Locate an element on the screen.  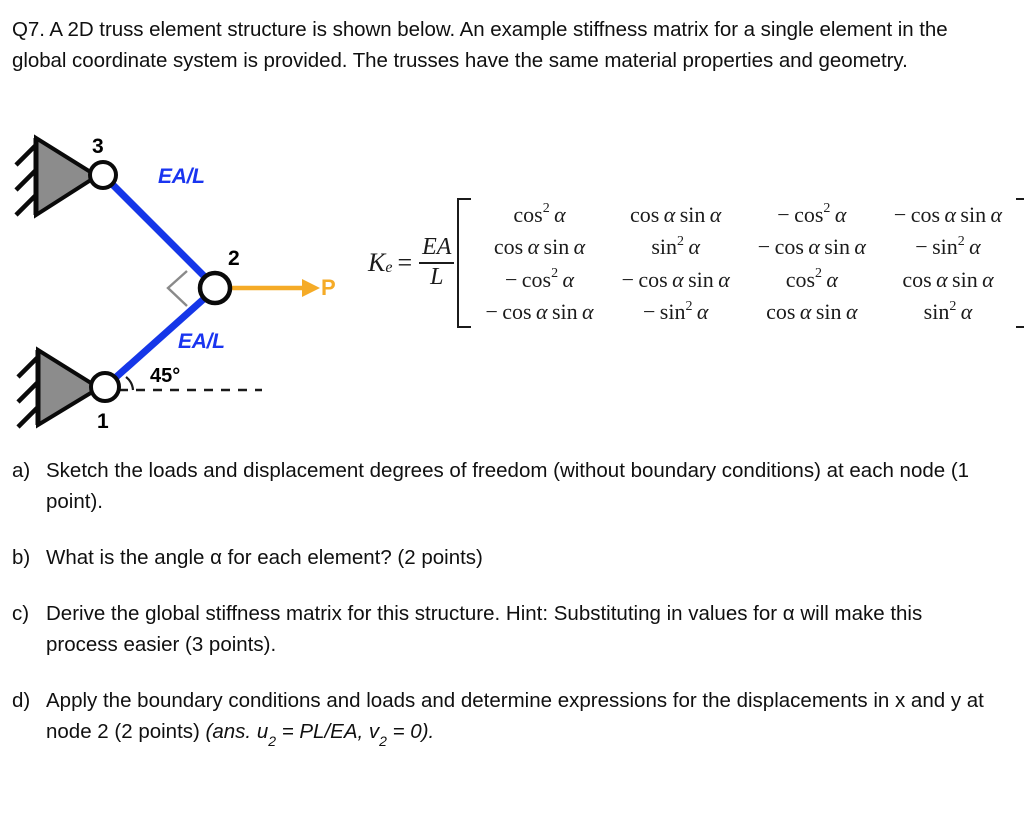
matrix-cell-1-4: − cos α sin α is located at coordinates (948, 214).